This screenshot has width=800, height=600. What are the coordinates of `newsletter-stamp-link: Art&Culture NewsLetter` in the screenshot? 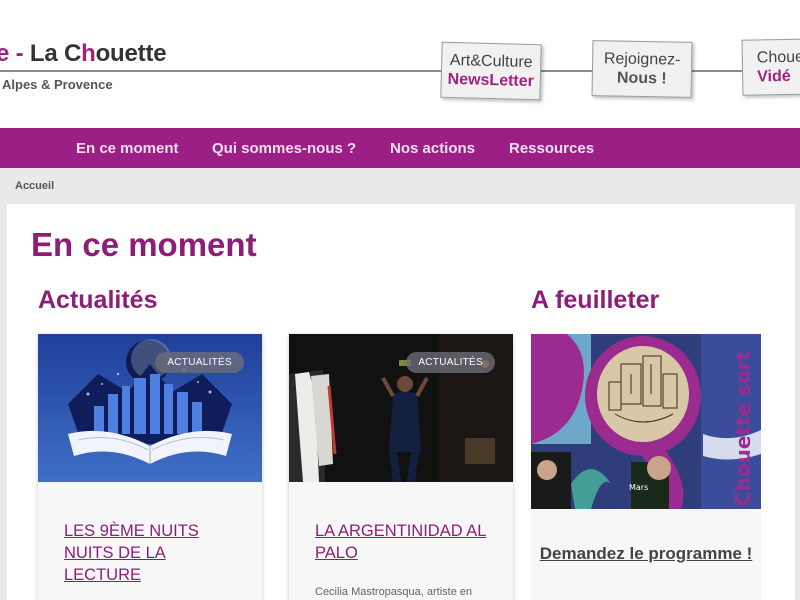 It's located at (491, 71).